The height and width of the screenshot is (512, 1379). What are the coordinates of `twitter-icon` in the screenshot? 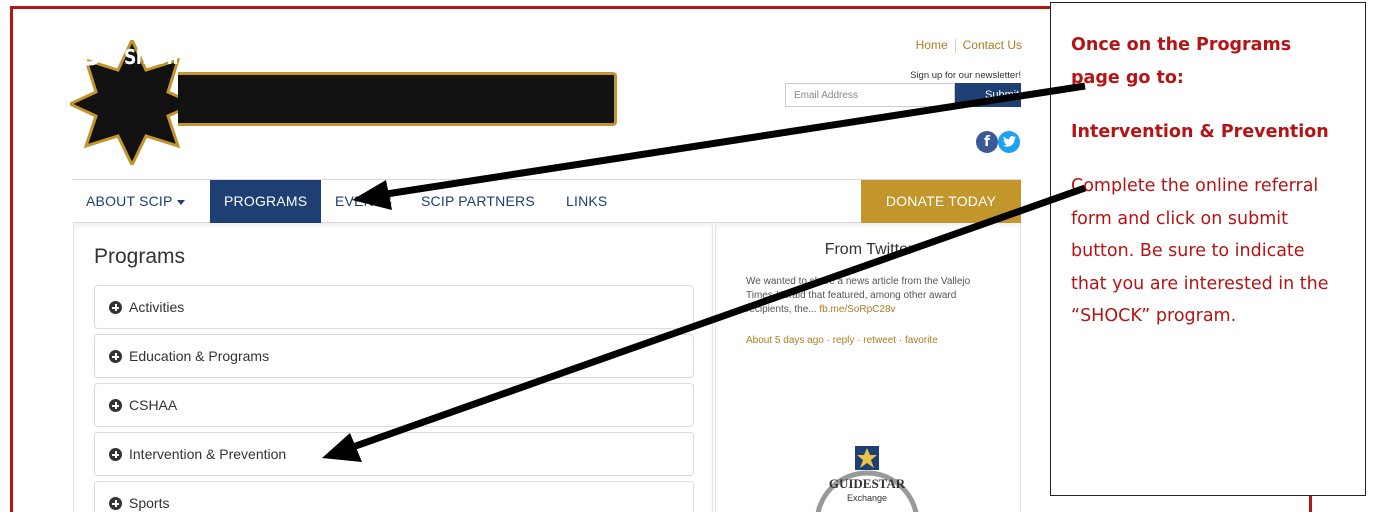 It's located at (1009, 142).